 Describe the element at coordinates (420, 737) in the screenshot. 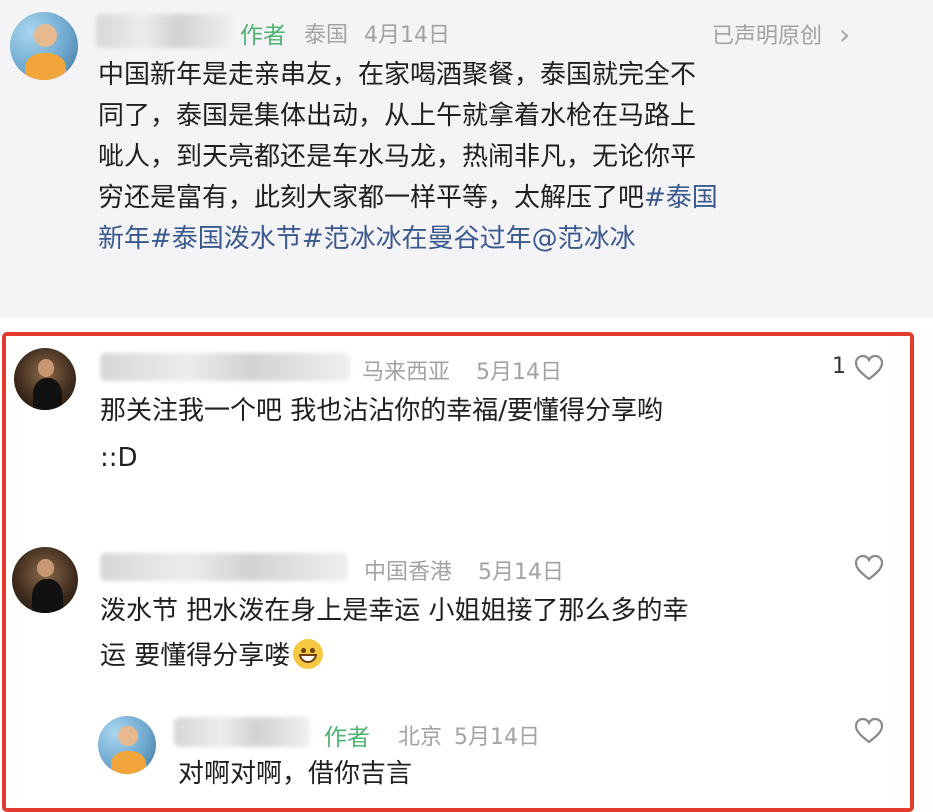

I see `reply-location: 北京` at that location.